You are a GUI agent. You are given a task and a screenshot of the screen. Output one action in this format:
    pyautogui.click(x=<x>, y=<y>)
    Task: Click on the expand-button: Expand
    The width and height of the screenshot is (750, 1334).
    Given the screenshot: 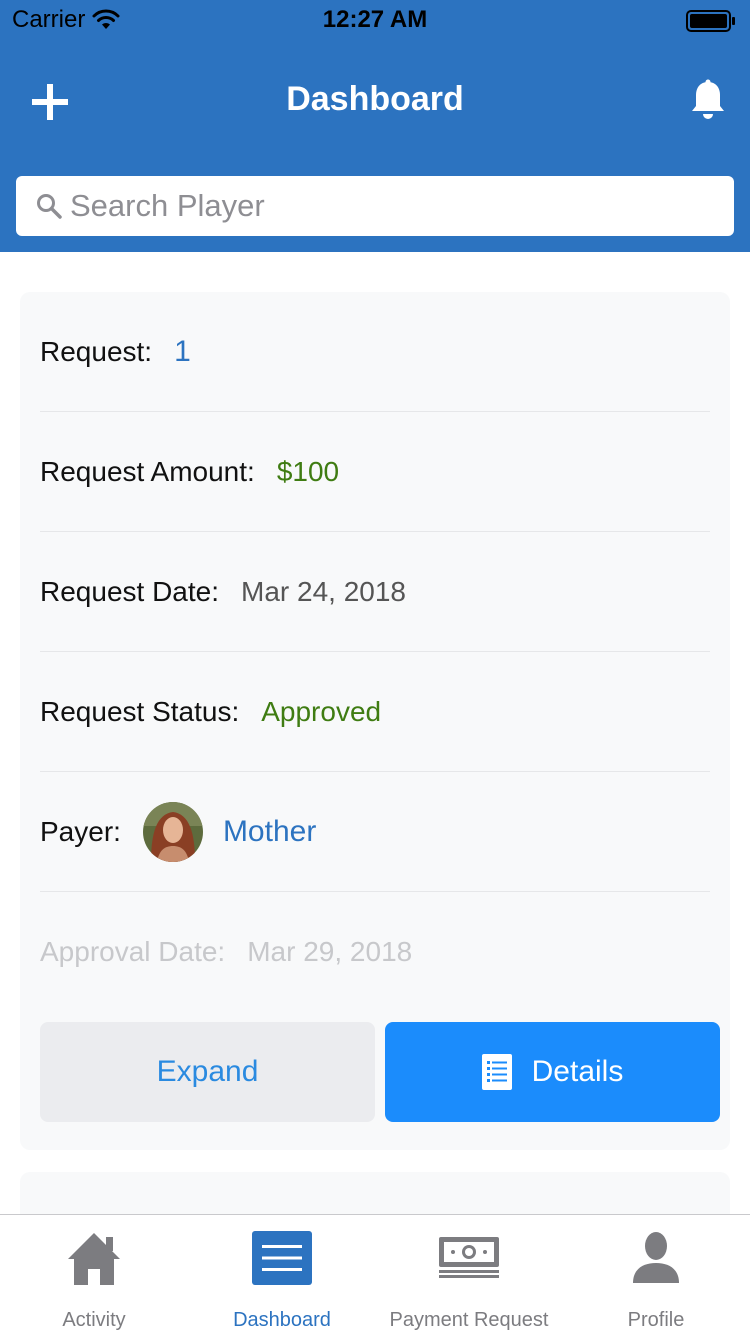 What is the action you would take?
    pyautogui.click(x=207, y=1072)
    